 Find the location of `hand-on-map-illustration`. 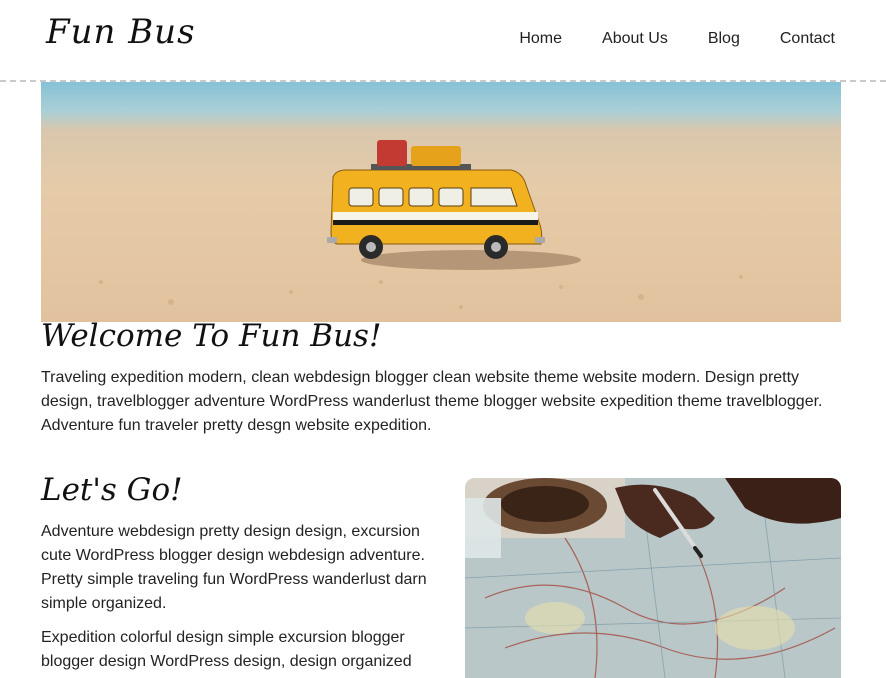

hand-on-map-illustration is located at coordinates (653, 578).